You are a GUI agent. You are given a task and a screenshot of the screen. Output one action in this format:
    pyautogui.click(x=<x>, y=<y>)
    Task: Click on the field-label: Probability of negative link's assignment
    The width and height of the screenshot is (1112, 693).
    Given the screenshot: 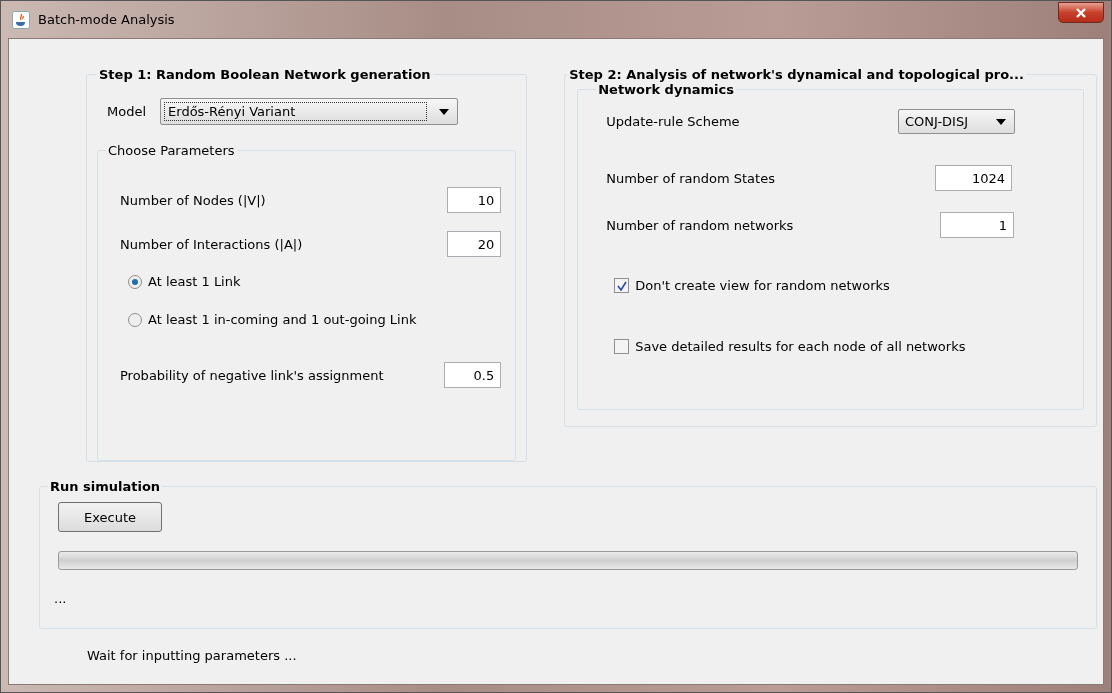 What is the action you would take?
    pyautogui.click(x=252, y=375)
    